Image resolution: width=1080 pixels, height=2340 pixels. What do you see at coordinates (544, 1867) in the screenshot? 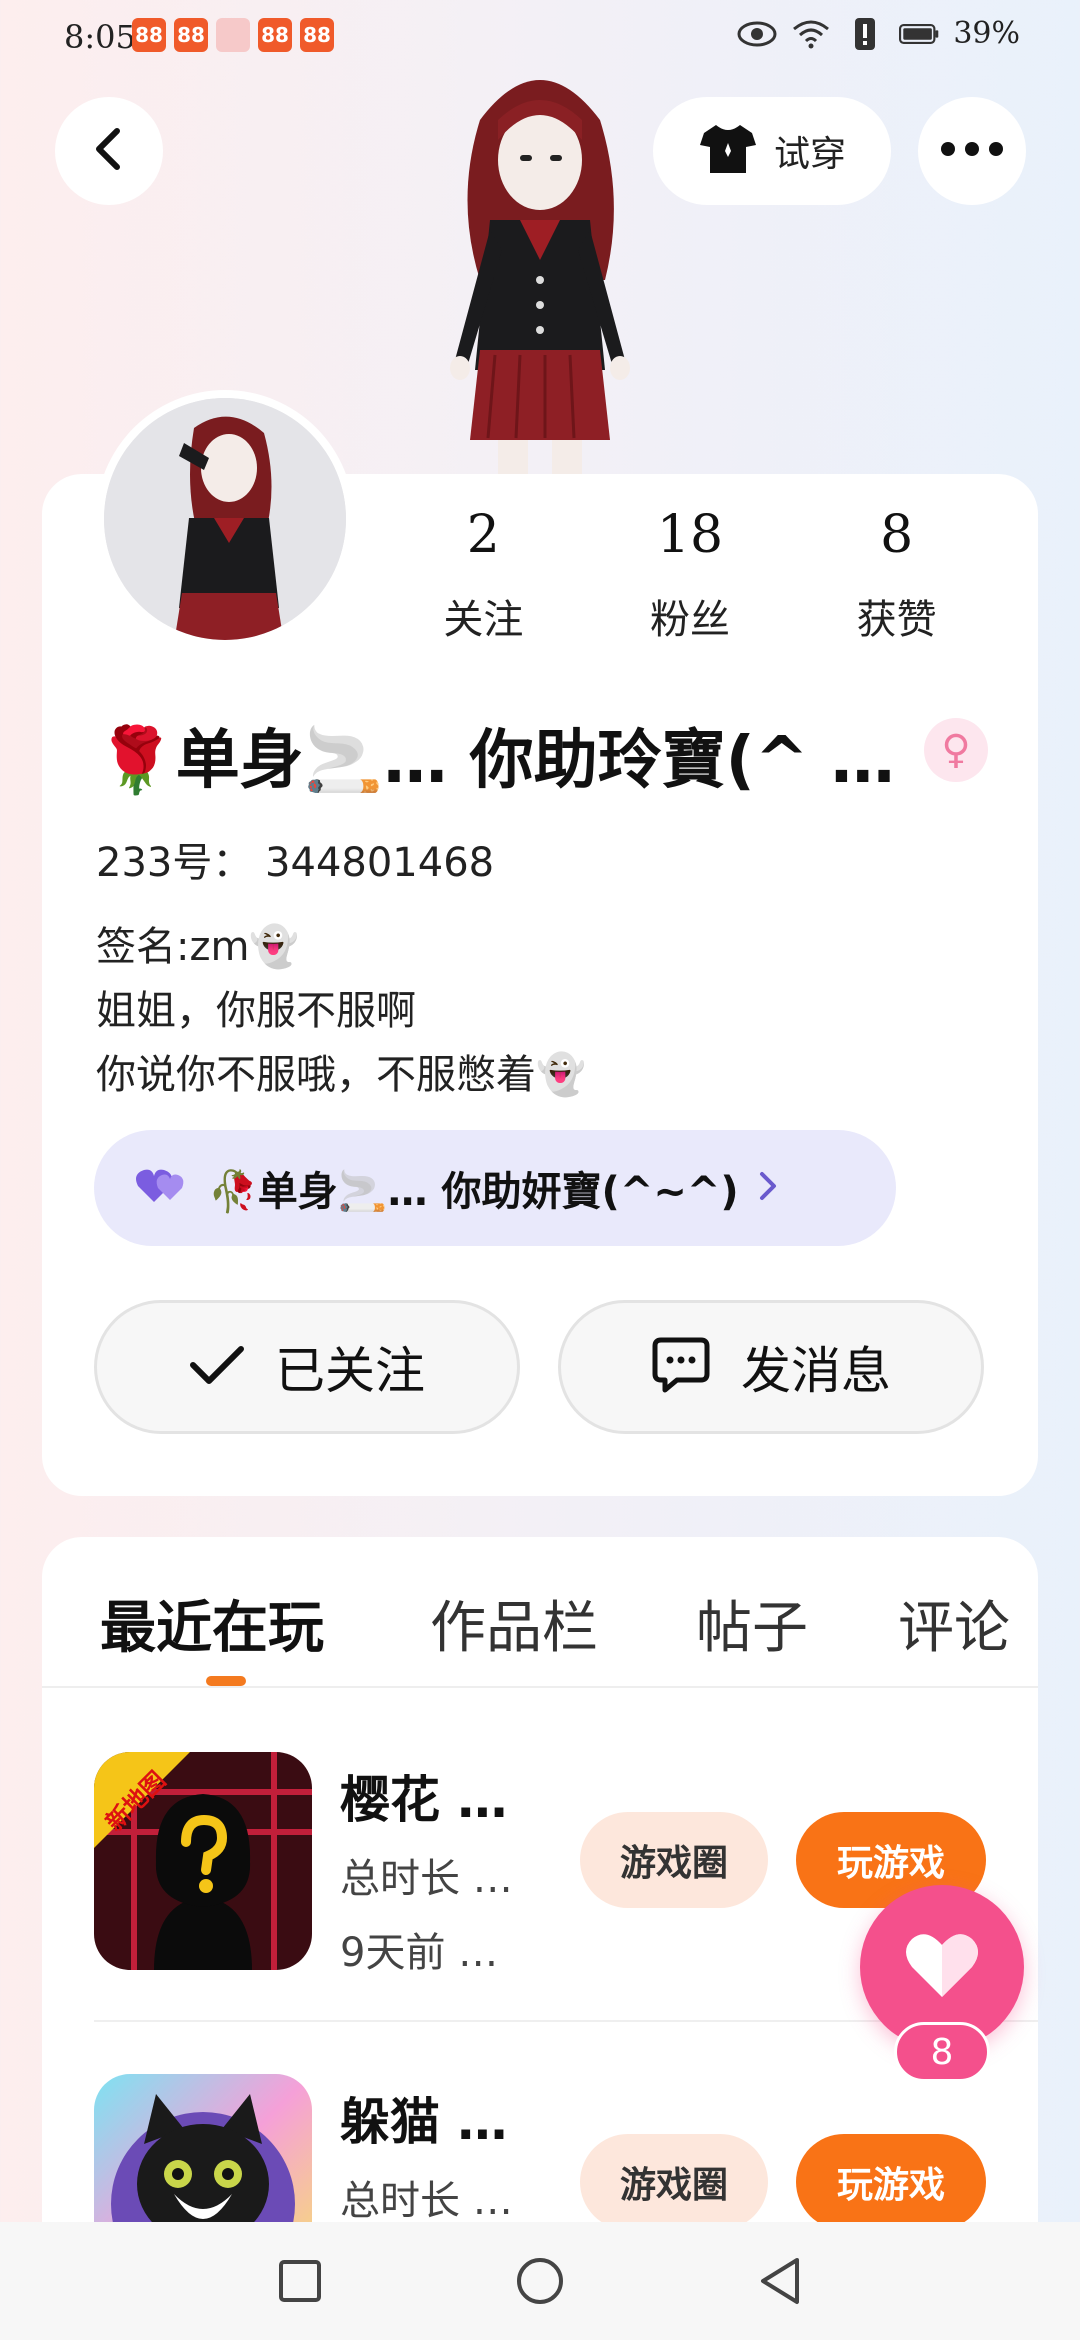
I see `game-list-item: 新地图 樱花 … 总时长 … 9天前 … 游戏圈 玩游戏` at bounding box center [544, 1867].